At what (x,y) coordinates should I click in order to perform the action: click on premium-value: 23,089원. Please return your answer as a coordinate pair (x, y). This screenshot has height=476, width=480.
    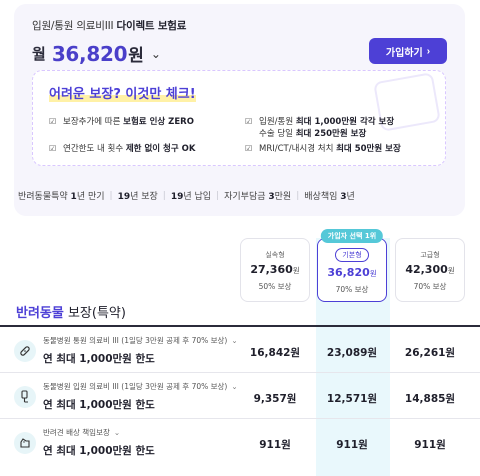
    Looking at the image, I should click on (352, 353).